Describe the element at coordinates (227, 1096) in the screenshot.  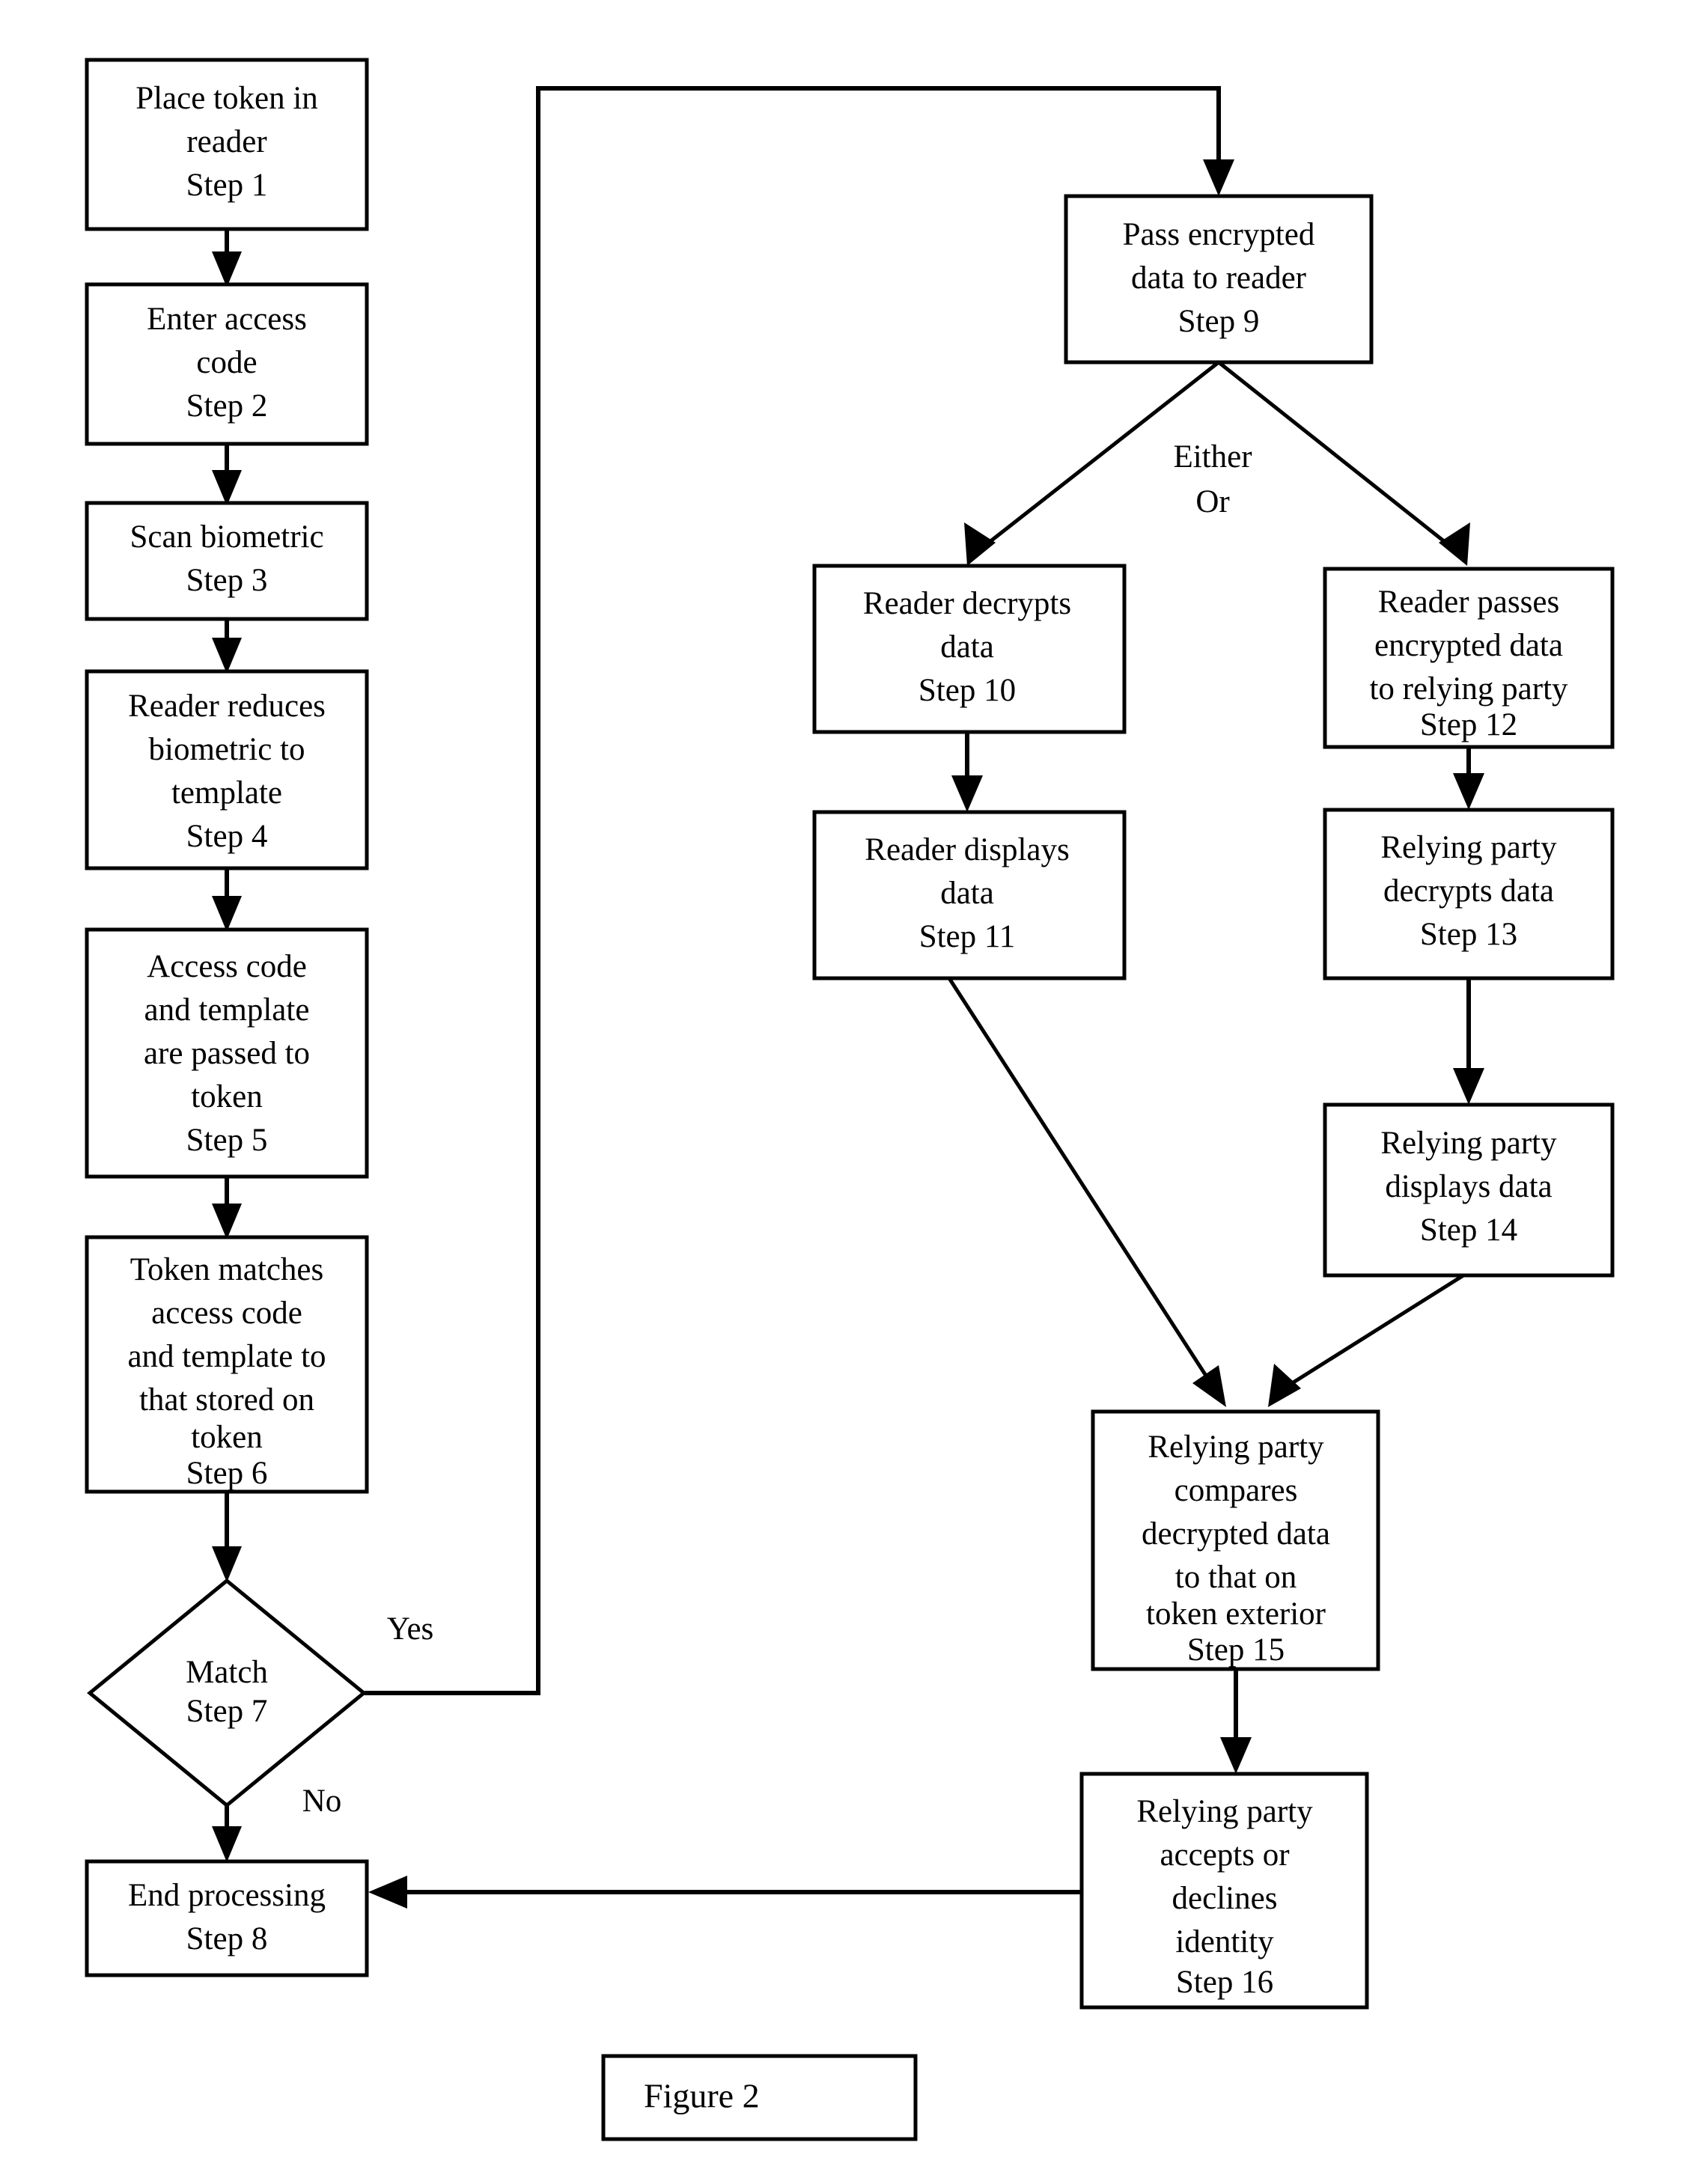
I see `node-step5-line4: token` at that location.